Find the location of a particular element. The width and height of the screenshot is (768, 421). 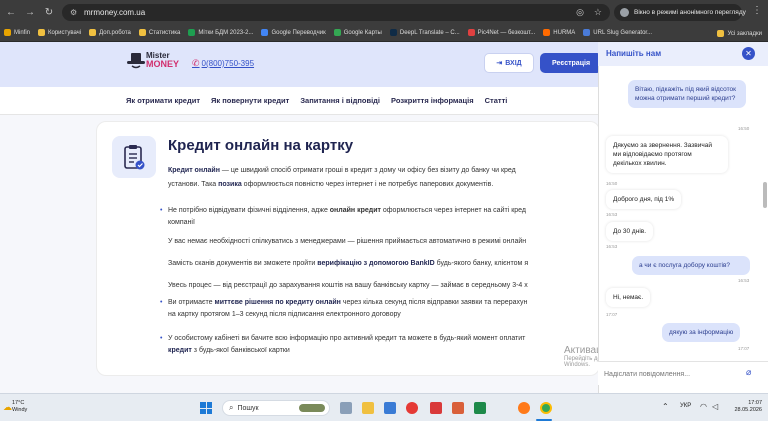

incognito-badge: Вікно в режимі анонімного перегляду is located at coordinates (680, 12).